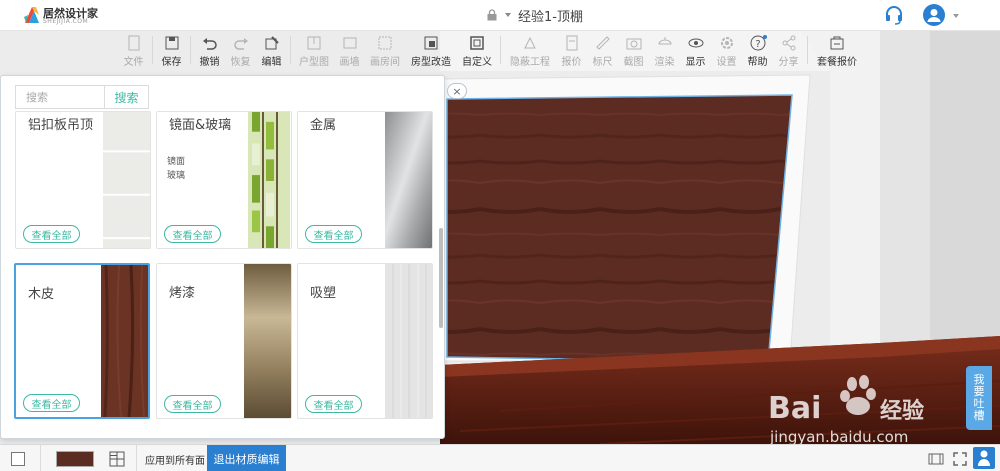 The image size is (1000, 471). What do you see at coordinates (82, 341) in the screenshot?
I see `material-card-wood-veneer: 木皮 查看全部` at bounding box center [82, 341].